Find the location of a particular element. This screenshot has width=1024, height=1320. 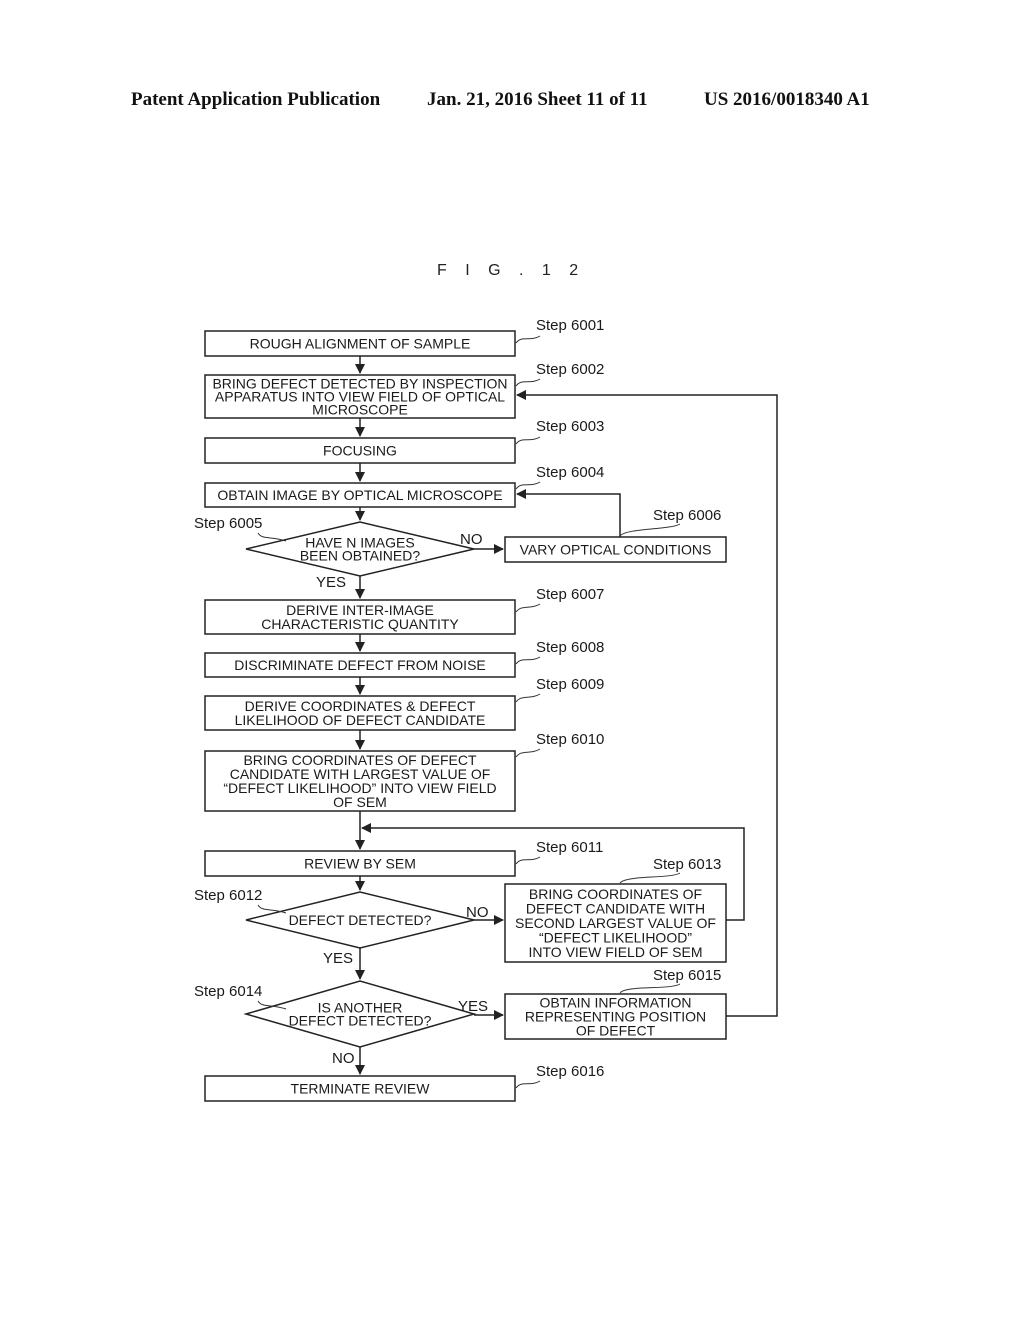

step-label-6002: Step 6002 is located at coordinates (570, 369).